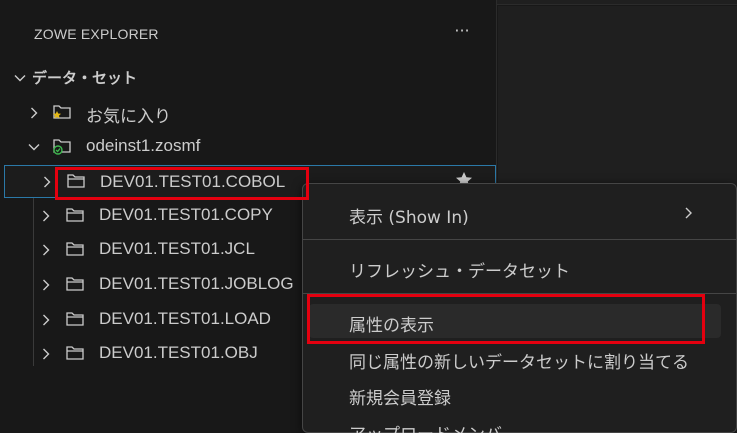 The height and width of the screenshot is (433, 737). What do you see at coordinates (391, 326) in the screenshot?
I see `menu-item-label: 属性の表示` at bounding box center [391, 326].